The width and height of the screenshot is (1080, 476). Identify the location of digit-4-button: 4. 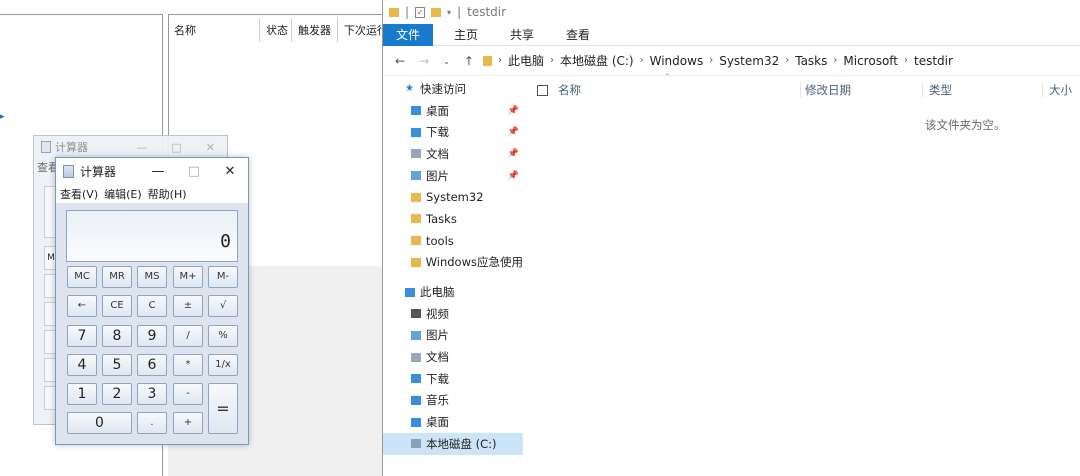
(82, 365).